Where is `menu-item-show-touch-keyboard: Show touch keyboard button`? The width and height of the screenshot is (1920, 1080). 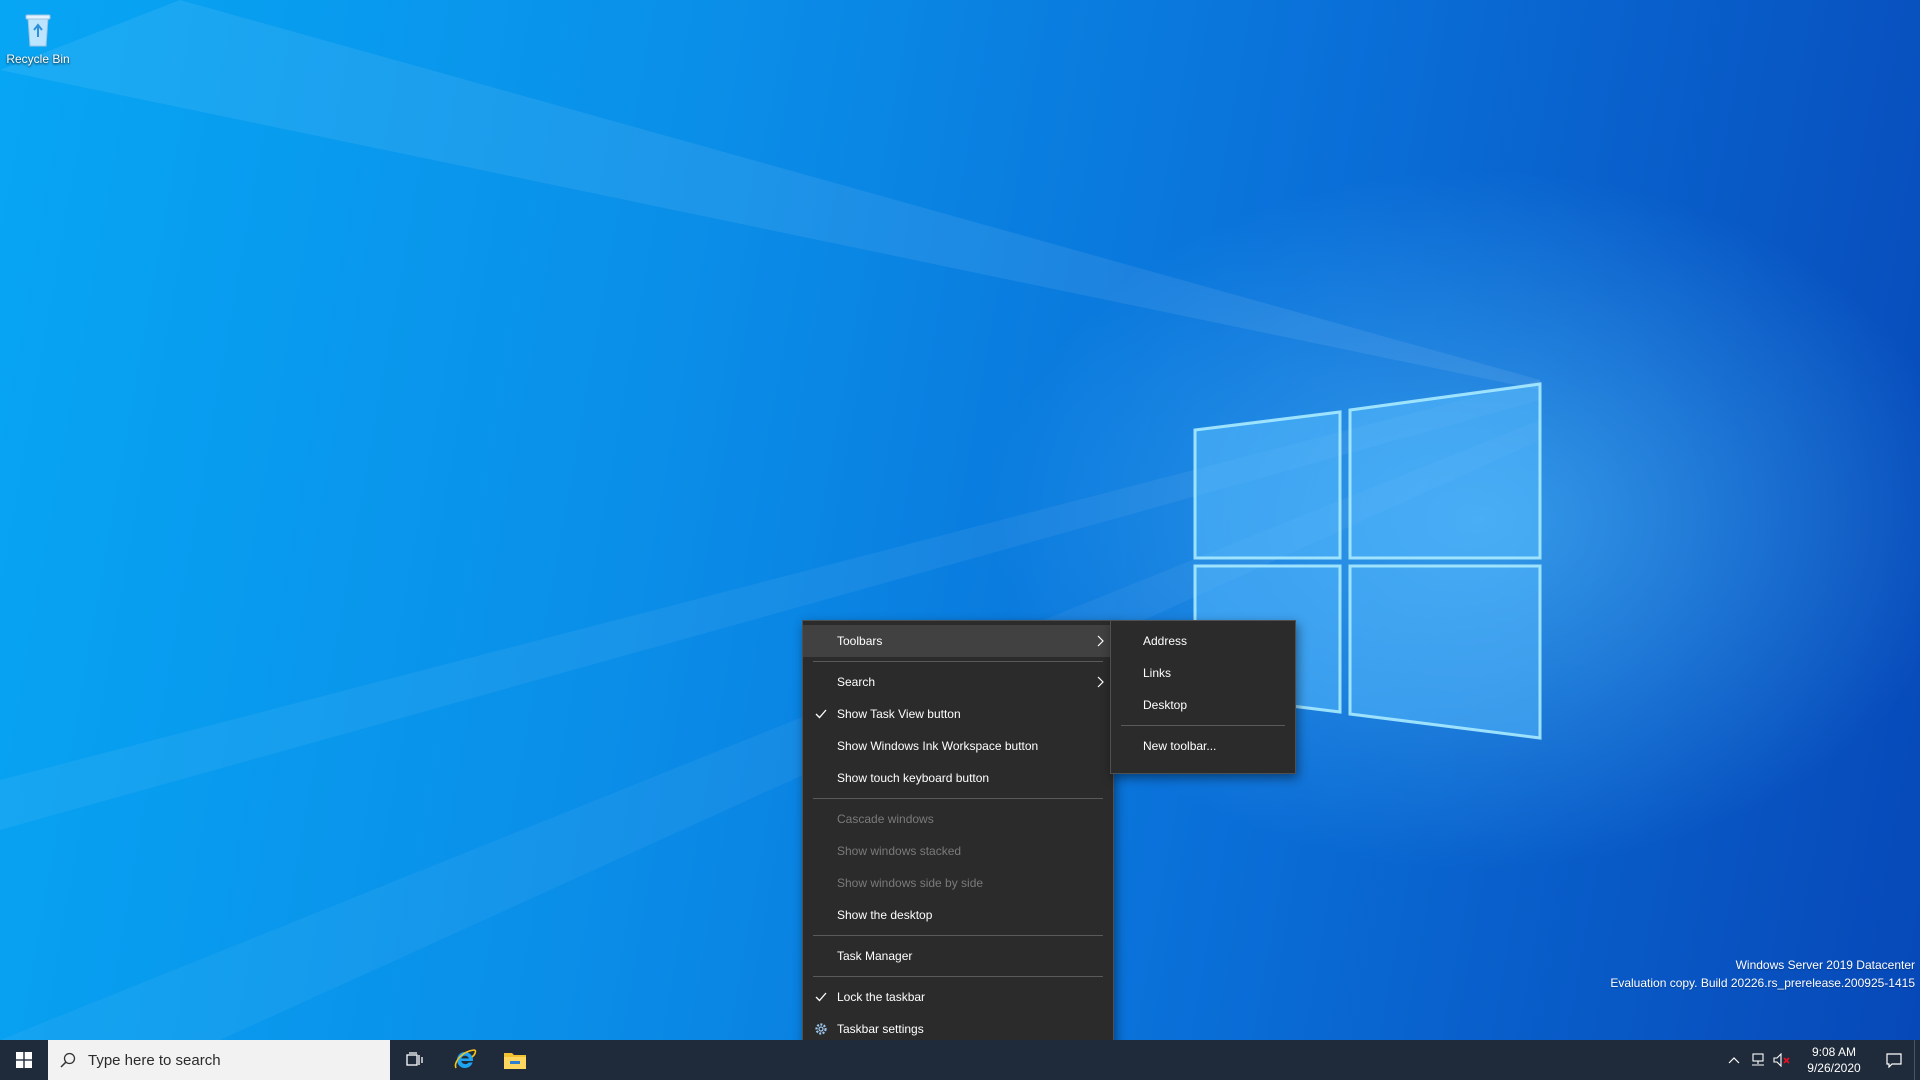 menu-item-show-touch-keyboard: Show touch keyboard button is located at coordinates (958, 778).